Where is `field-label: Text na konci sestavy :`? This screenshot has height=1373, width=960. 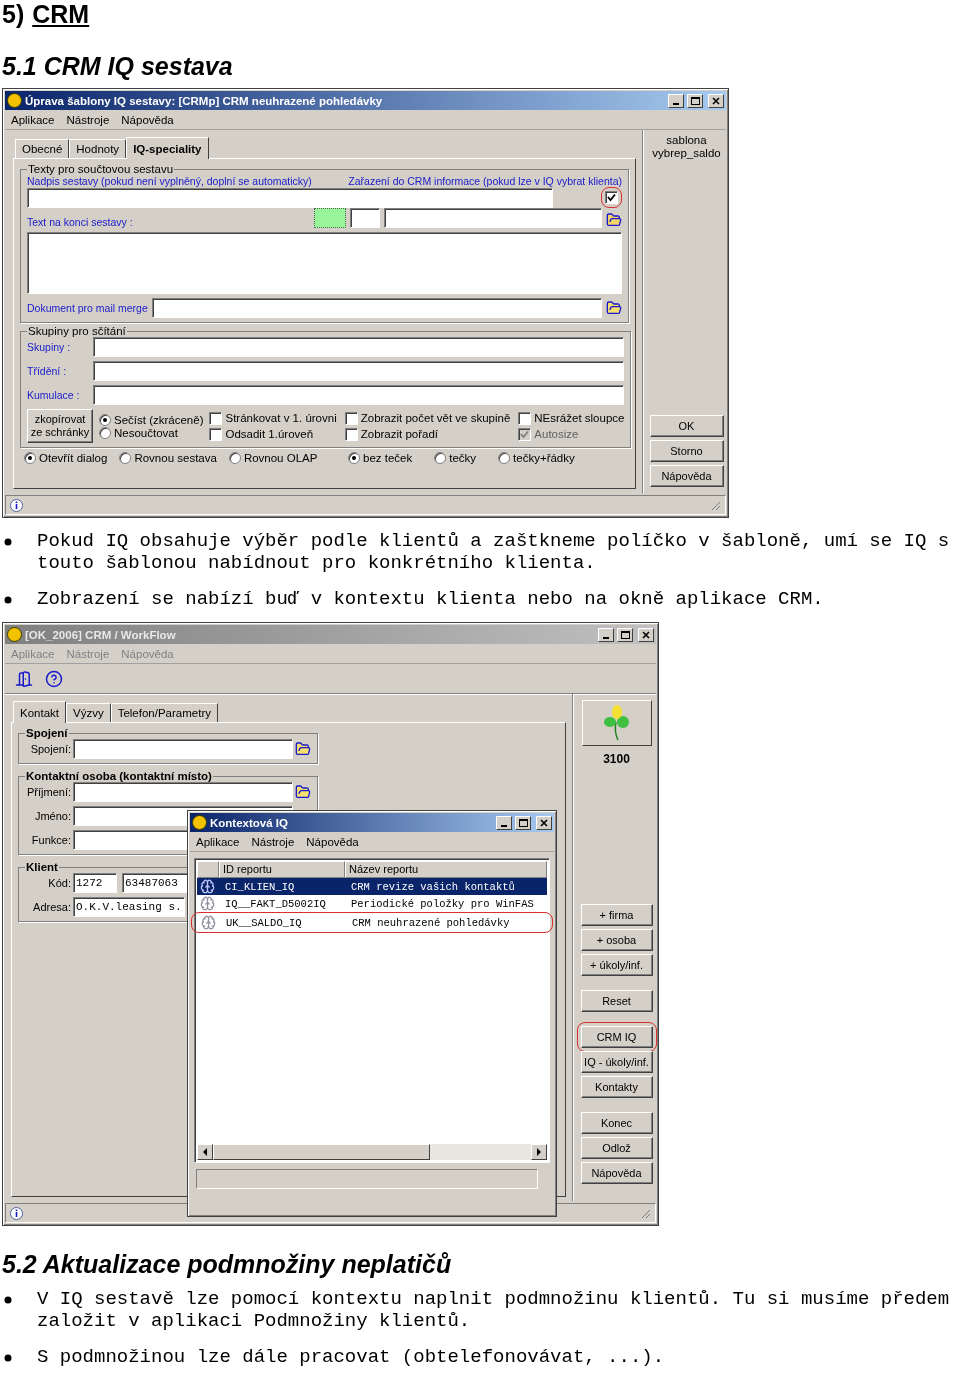
field-label: Text na konci sestavy : is located at coordinates (80, 222).